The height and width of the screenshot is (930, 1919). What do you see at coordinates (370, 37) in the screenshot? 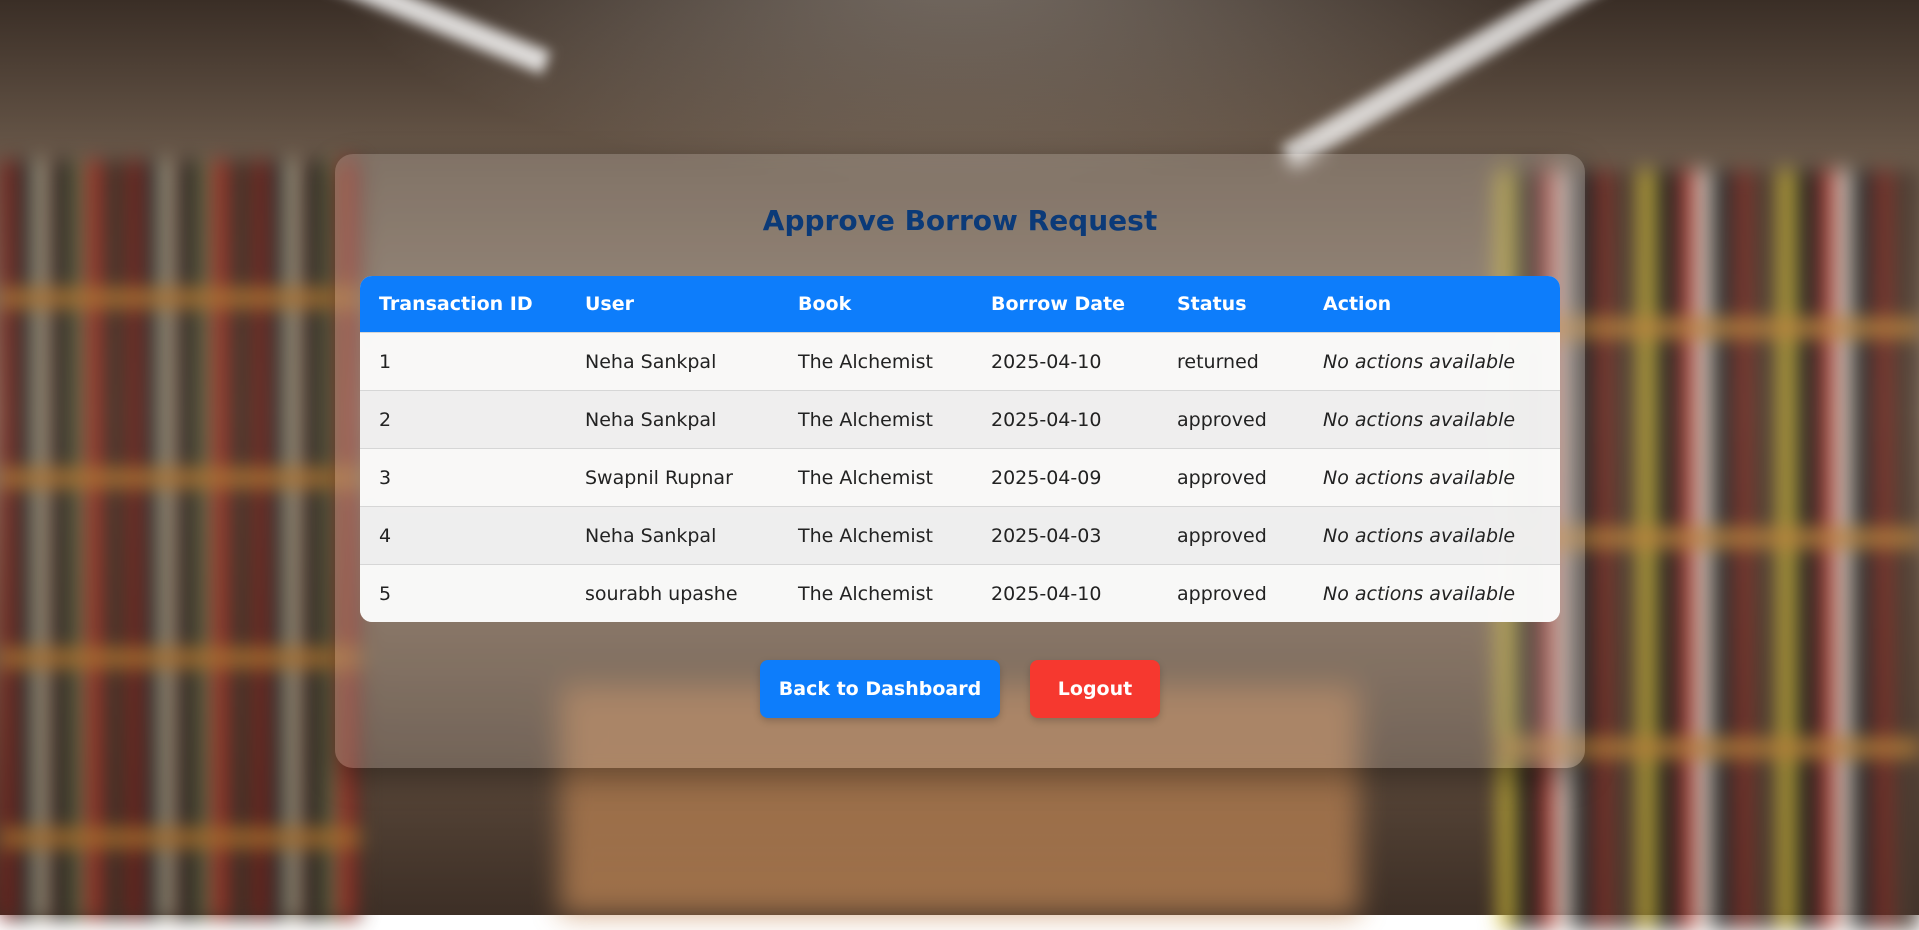
I see `ceiling-light-left` at bounding box center [370, 37].